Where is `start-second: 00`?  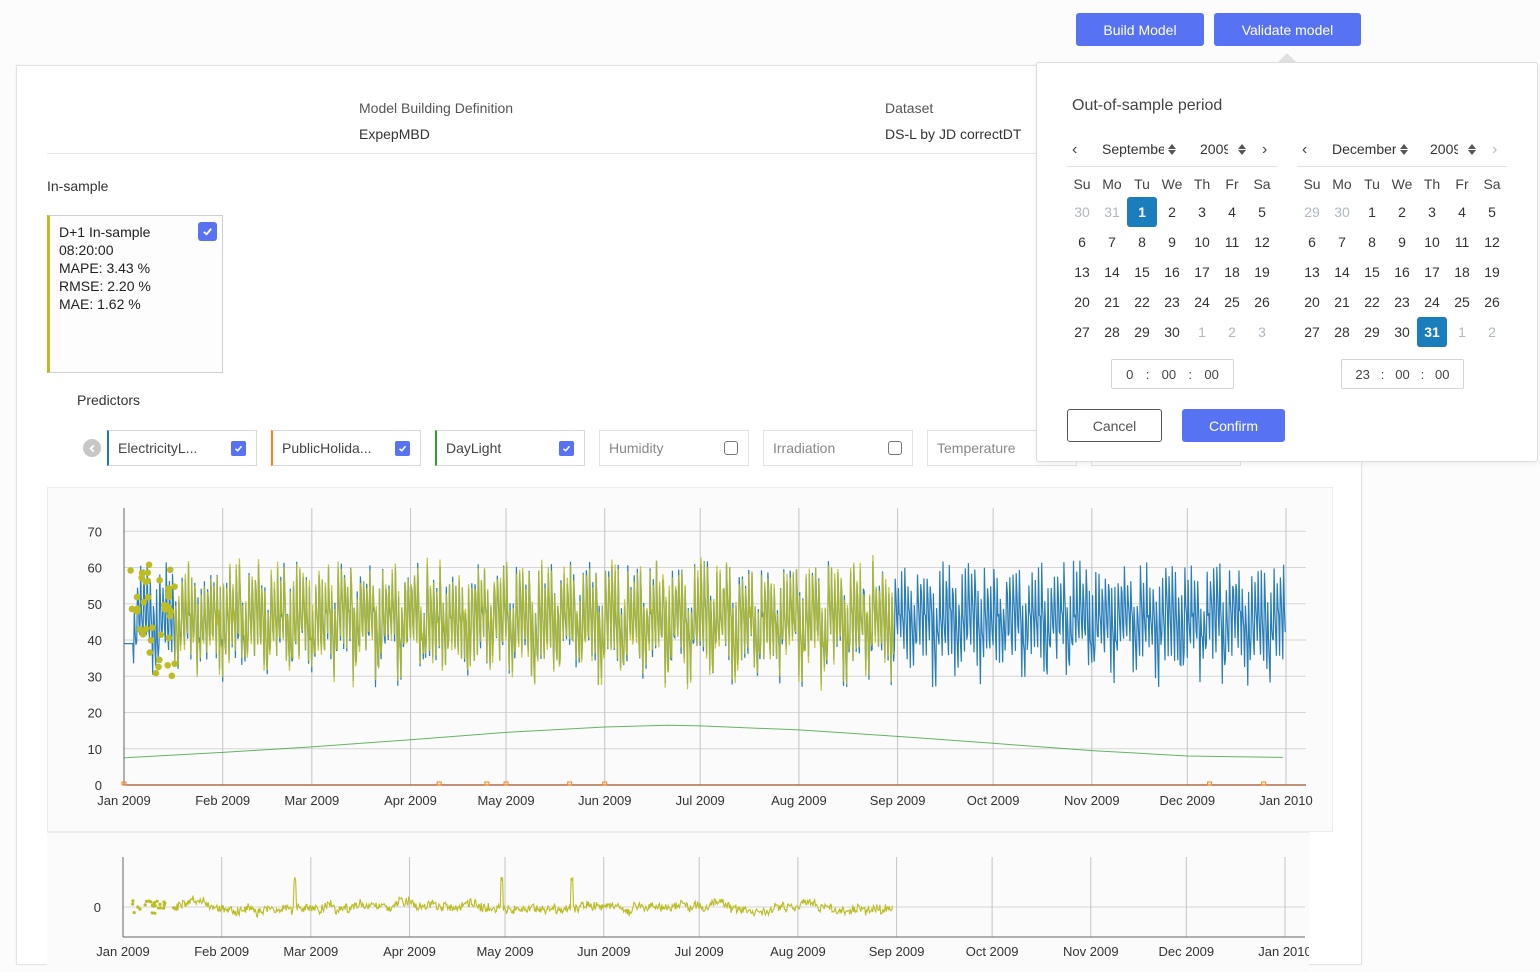
start-second: 00 is located at coordinates (1211, 374).